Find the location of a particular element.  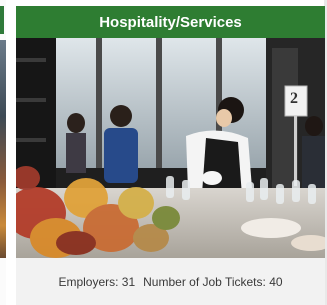

adjacent-card-header-edge is located at coordinates (2, 20).